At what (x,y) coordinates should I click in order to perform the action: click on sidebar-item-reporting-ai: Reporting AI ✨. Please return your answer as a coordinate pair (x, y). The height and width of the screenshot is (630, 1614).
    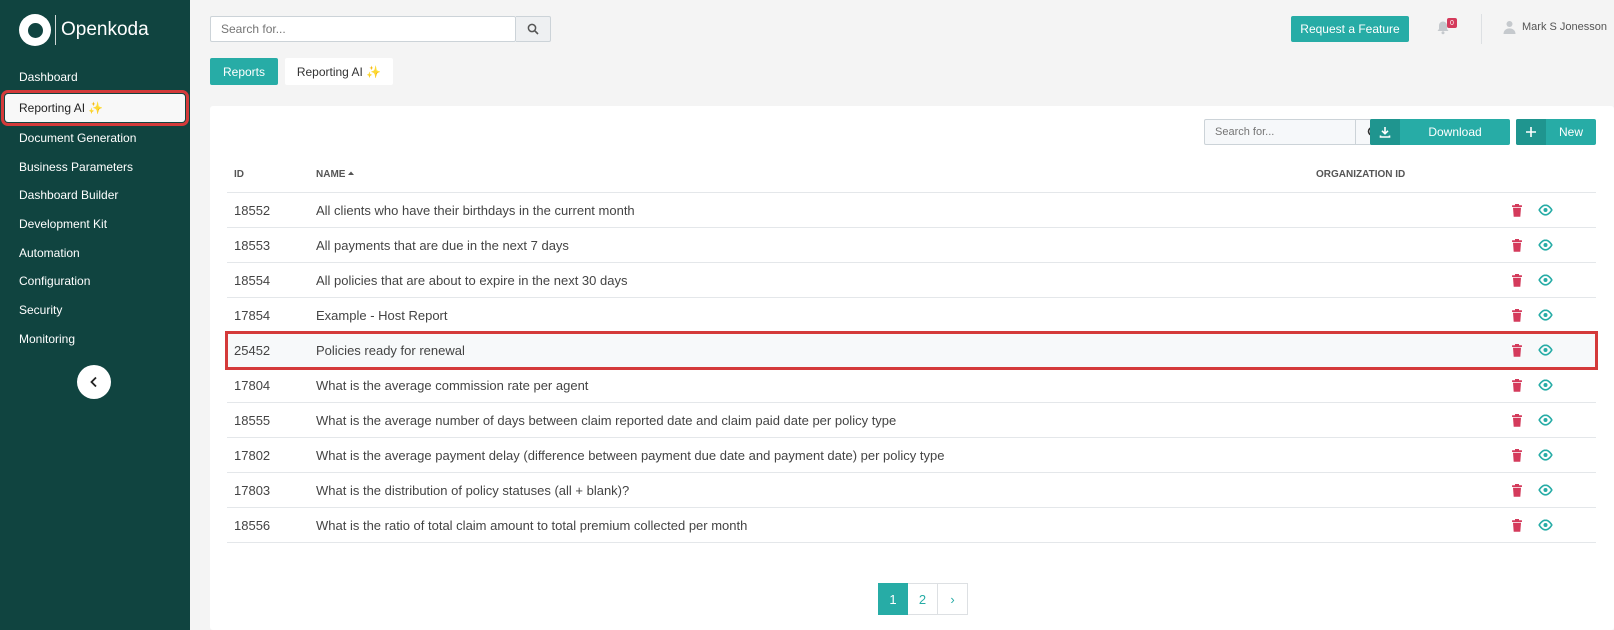
    Looking at the image, I should click on (95, 107).